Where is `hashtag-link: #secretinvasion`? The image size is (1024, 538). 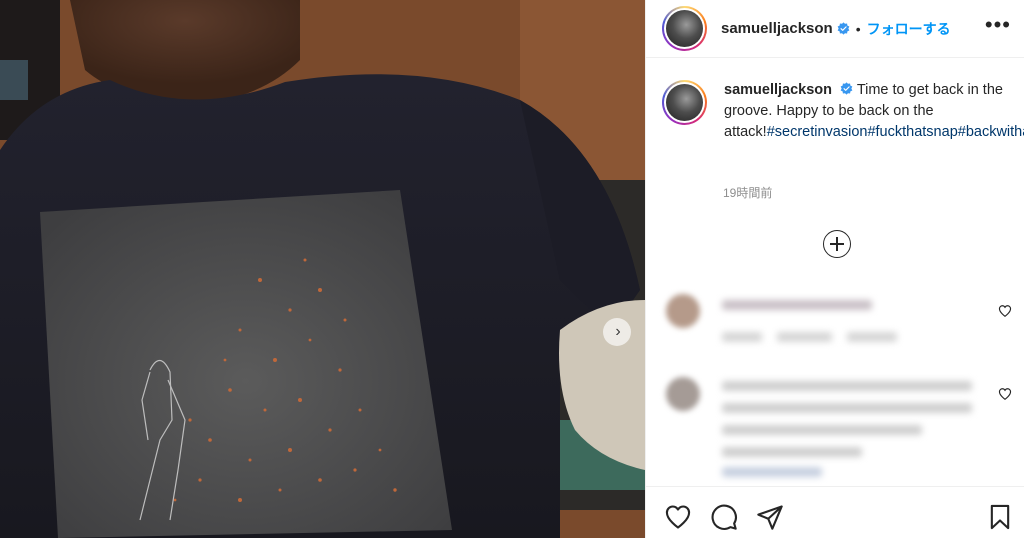
hashtag-link: #secretinvasion is located at coordinates (817, 132).